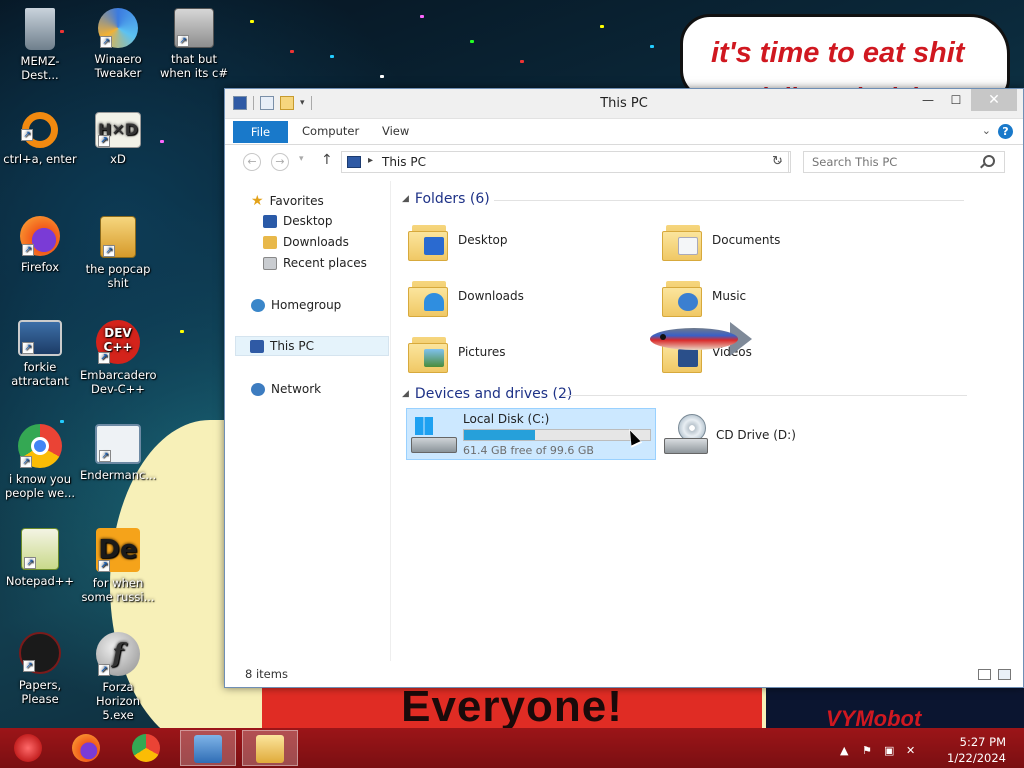 Image resolution: width=1024 pixels, height=768 pixels. Describe the element at coordinates (146, 748) in the screenshot. I see `taskbar-chrome` at that location.